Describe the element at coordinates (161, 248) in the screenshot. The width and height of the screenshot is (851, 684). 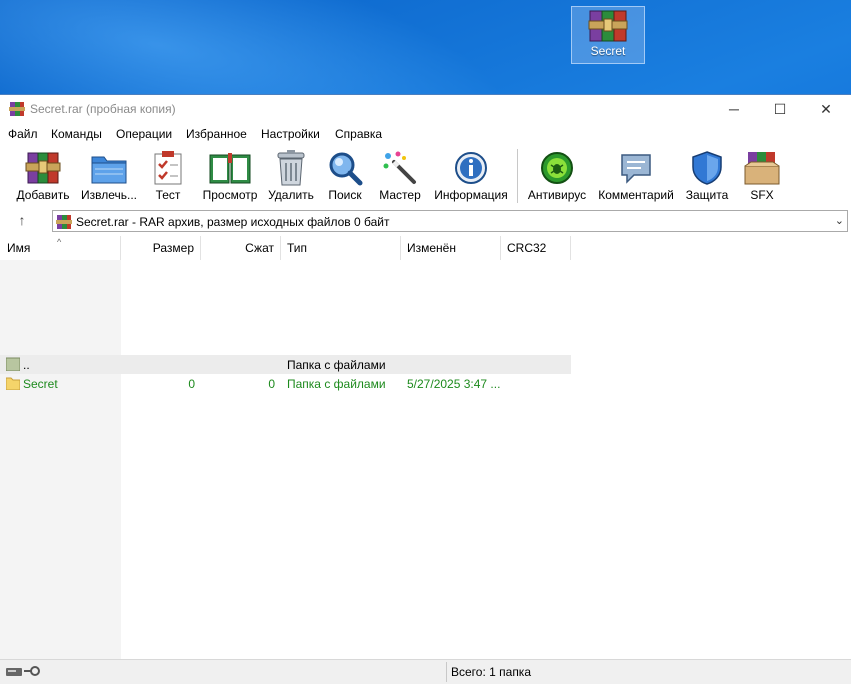
I see `column-header-size: Размер` at that location.